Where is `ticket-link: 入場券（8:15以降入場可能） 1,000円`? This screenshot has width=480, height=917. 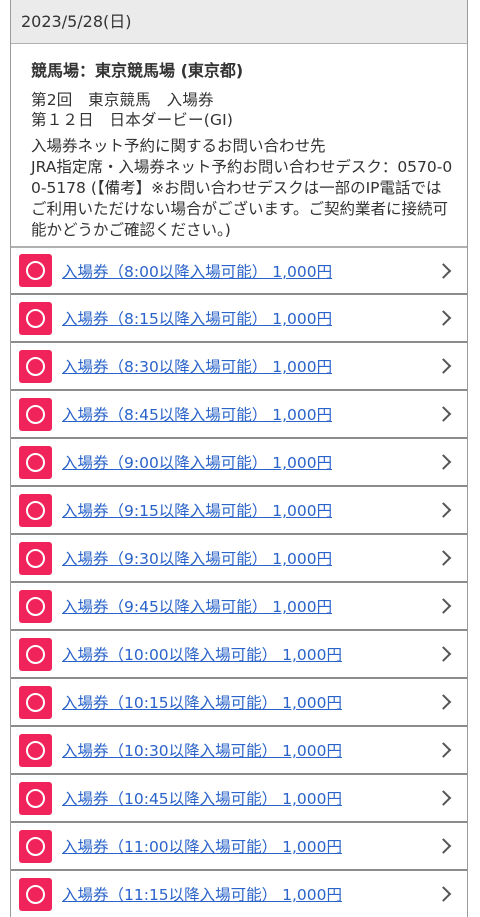
ticket-link: 入場券（8:15以降入場可能） 1,000円 is located at coordinates (197, 318).